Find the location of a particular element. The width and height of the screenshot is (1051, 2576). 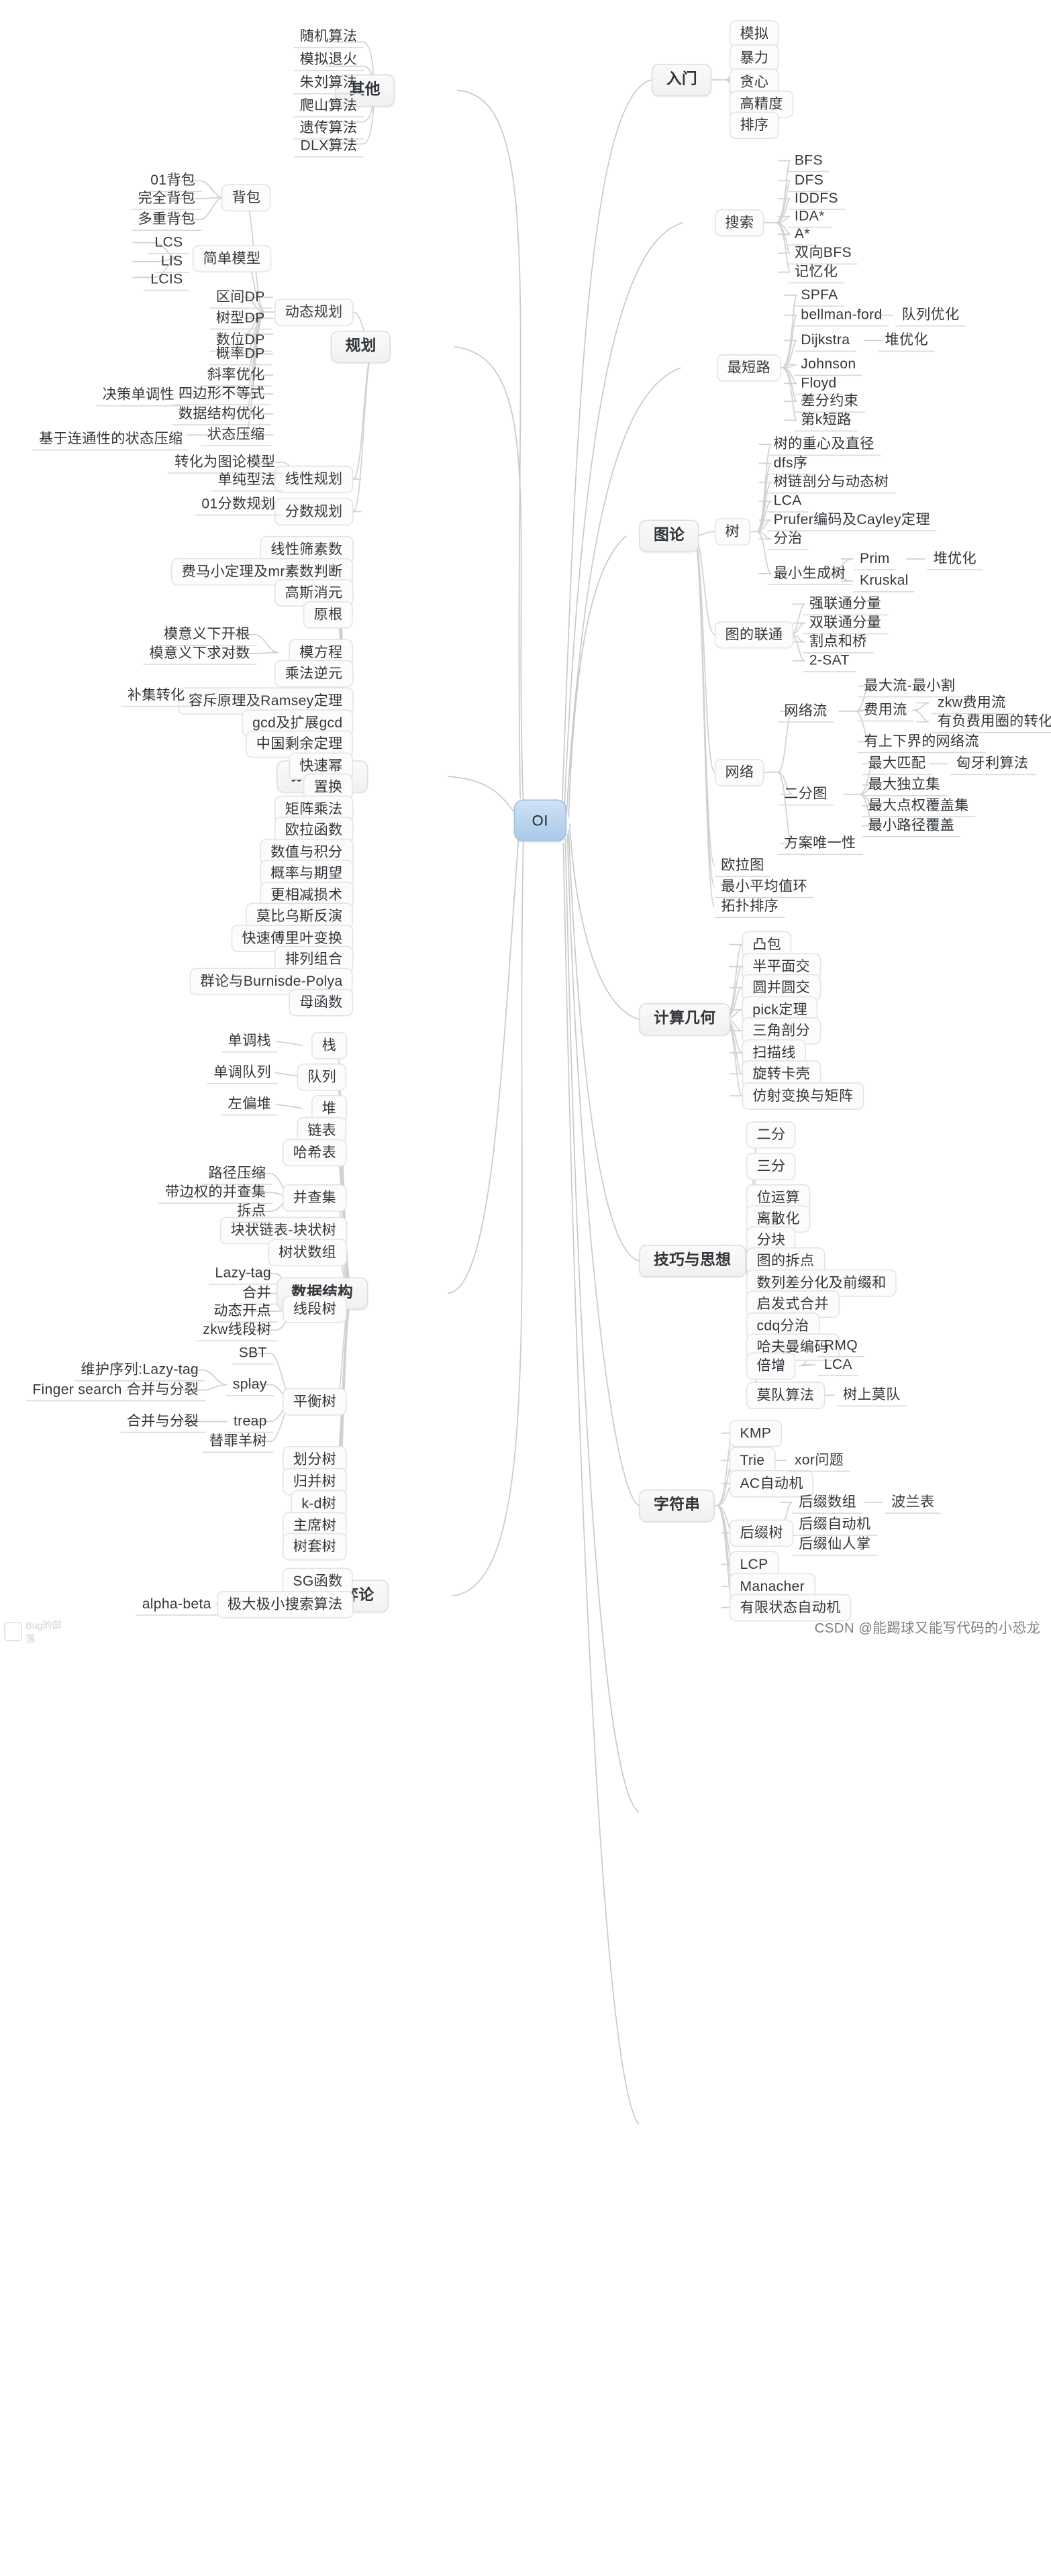

node-mo-algorithm: 莫队算法 is located at coordinates (785, 1395).